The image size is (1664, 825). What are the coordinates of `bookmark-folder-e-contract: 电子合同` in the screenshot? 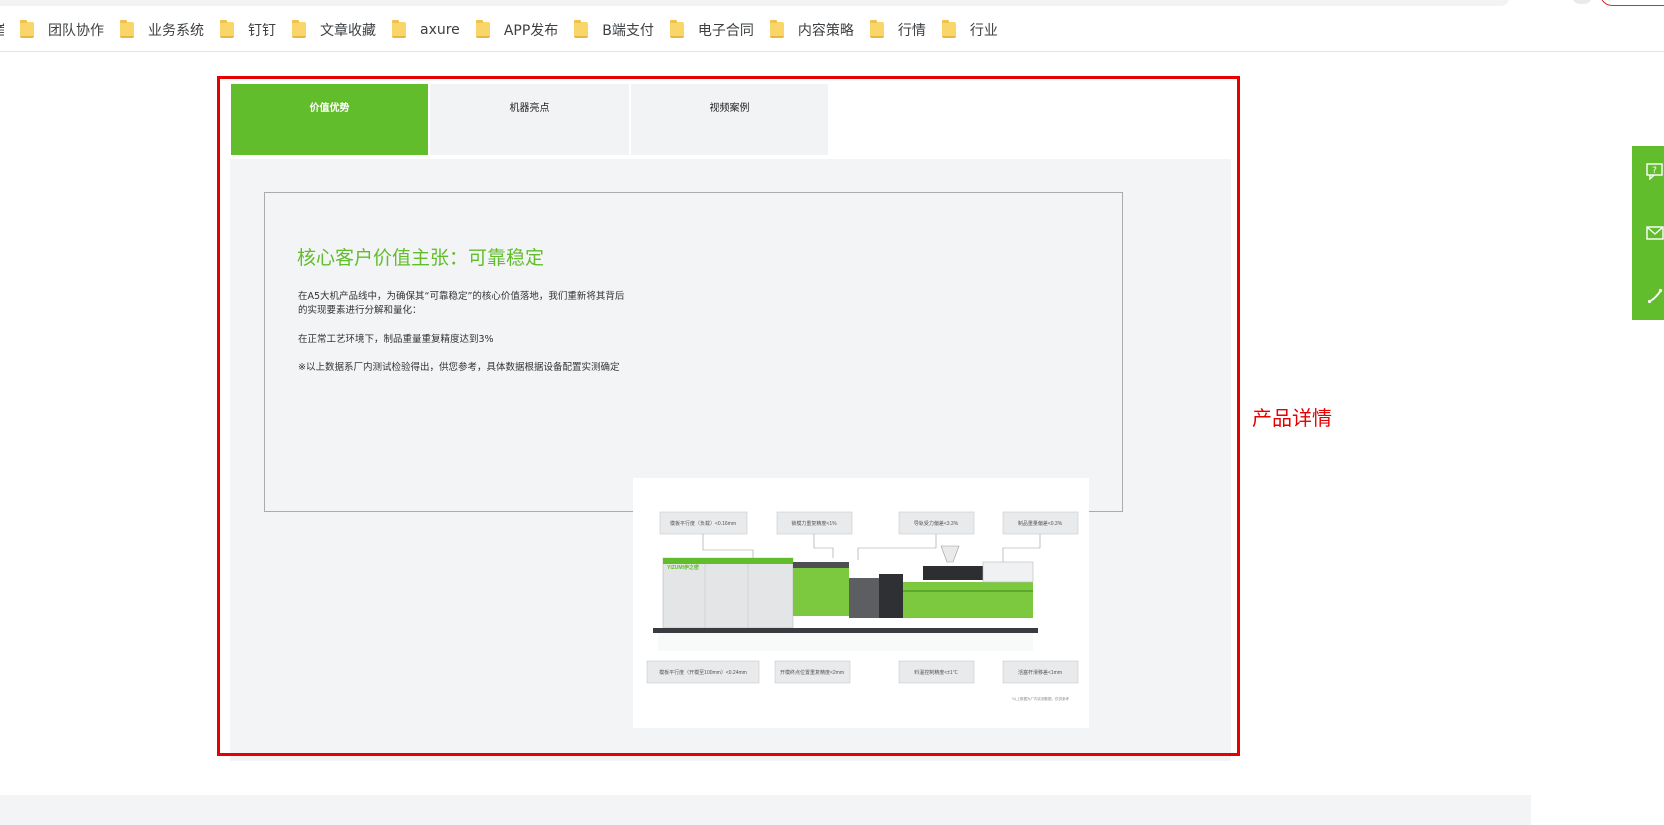 It's located at (711, 30).